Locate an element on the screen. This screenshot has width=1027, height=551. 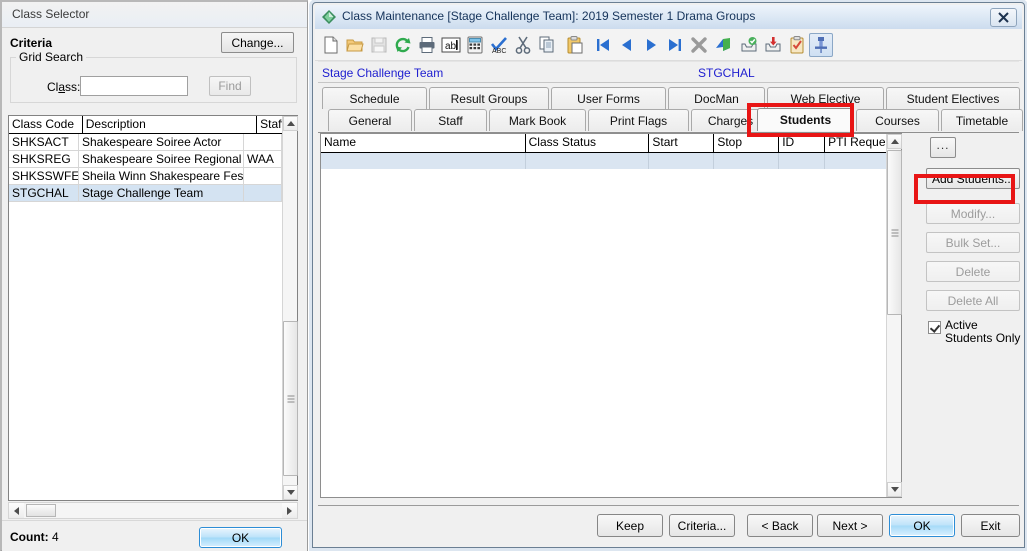
class-selector-titlebar: Class Selector is located at coordinates (154, 15).